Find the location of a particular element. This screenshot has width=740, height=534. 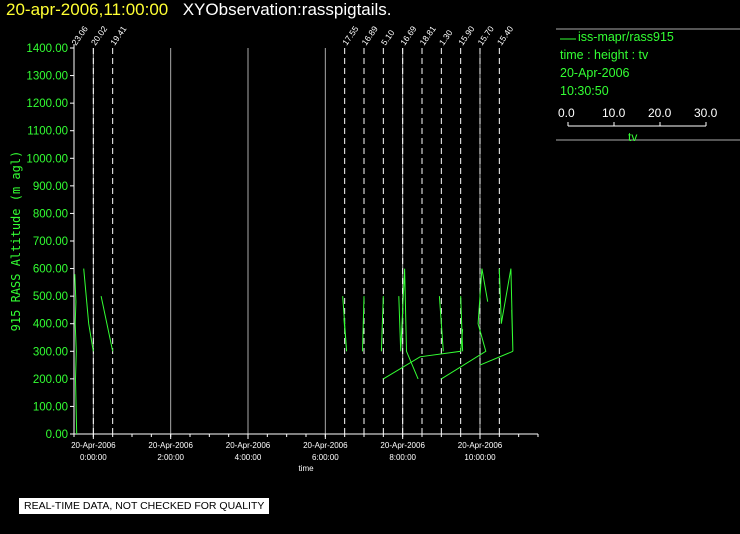

marker-label: 19.41 is located at coordinates (118, 35).